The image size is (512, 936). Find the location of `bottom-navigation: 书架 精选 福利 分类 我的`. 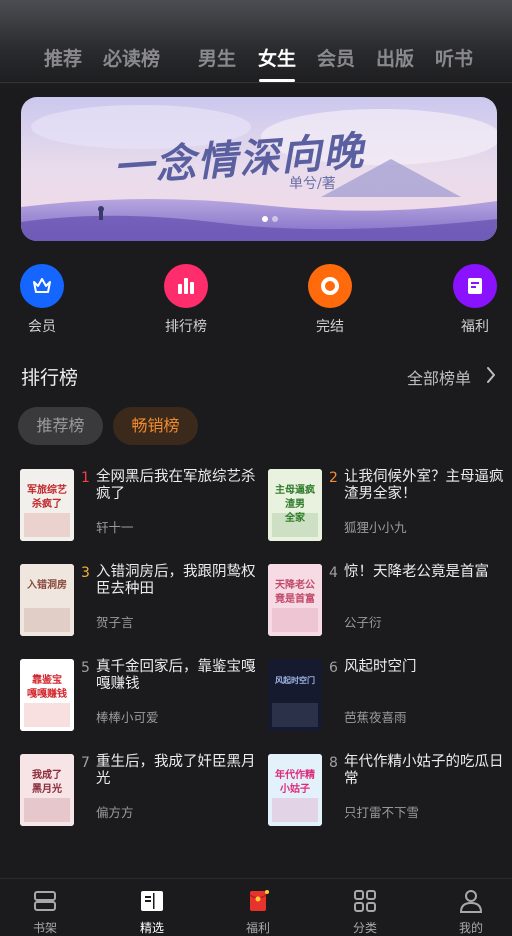

bottom-navigation: 书架 精选 福利 分类 我的 is located at coordinates (256, 907).